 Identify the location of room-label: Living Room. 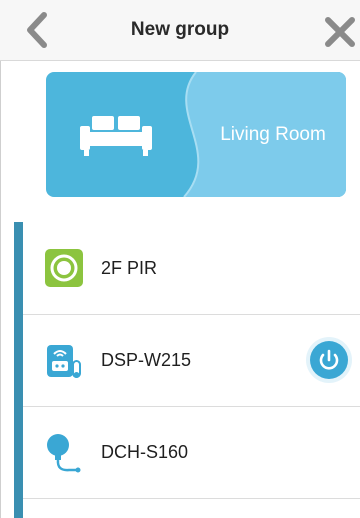
(273, 134).